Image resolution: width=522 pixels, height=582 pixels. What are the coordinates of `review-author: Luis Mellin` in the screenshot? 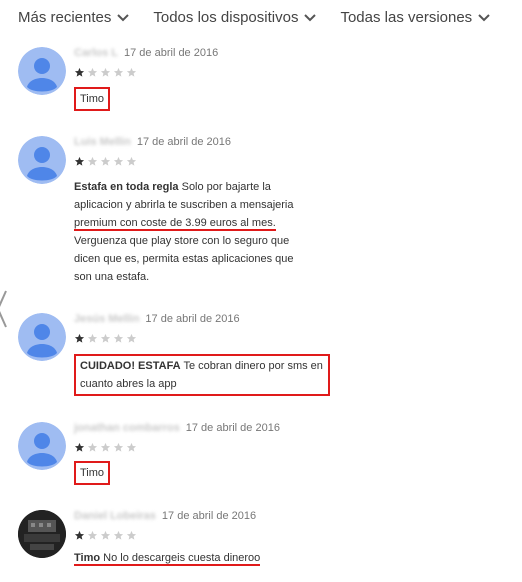 It's located at (102, 142).